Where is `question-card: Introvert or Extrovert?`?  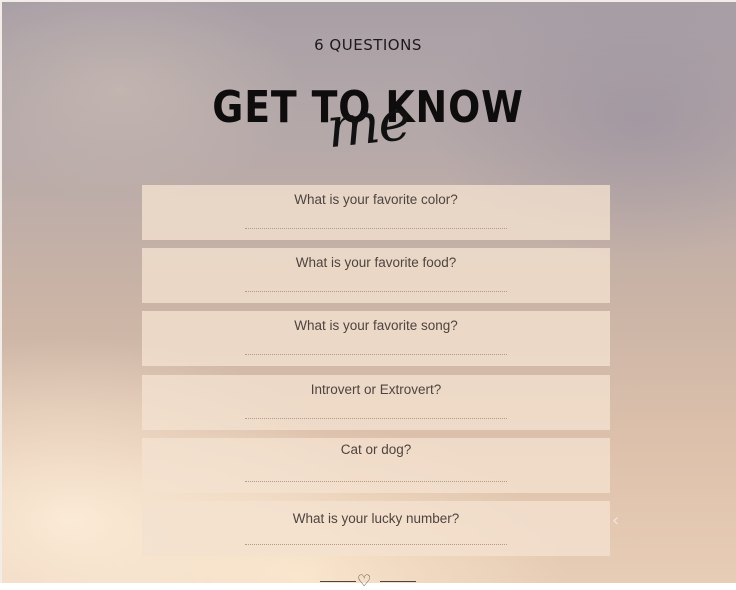 question-card: Introvert or Extrovert? is located at coordinates (376, 402).